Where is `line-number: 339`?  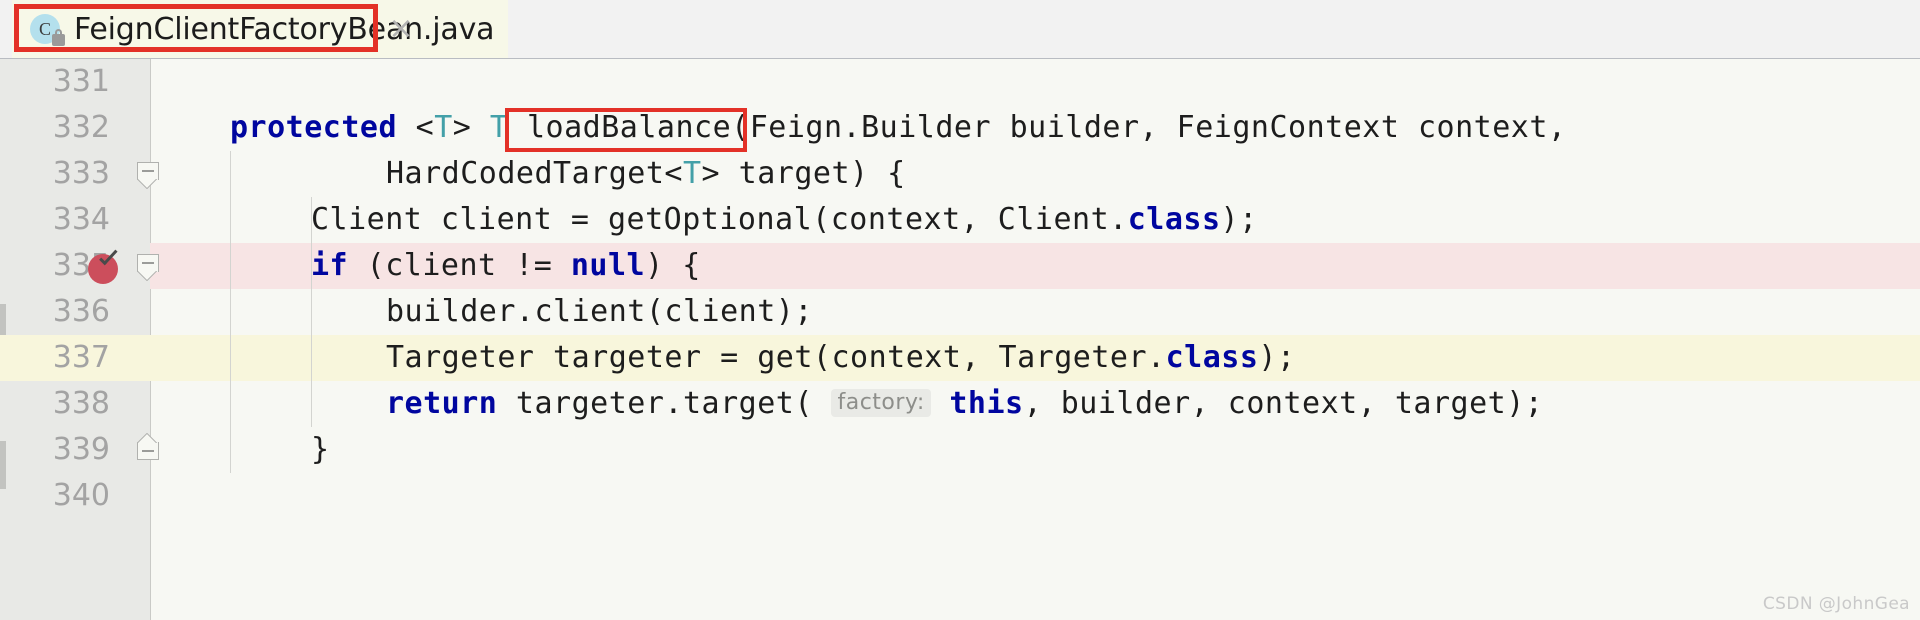 line-number: 339 is located at coordinates (81, 449).